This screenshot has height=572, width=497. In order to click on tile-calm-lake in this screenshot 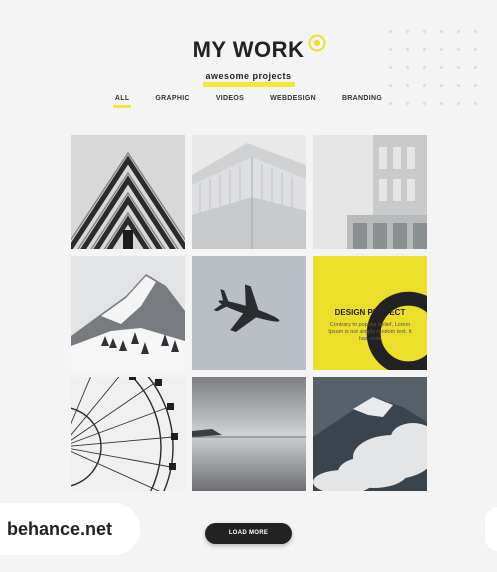, I will do `click(249, 434)`.